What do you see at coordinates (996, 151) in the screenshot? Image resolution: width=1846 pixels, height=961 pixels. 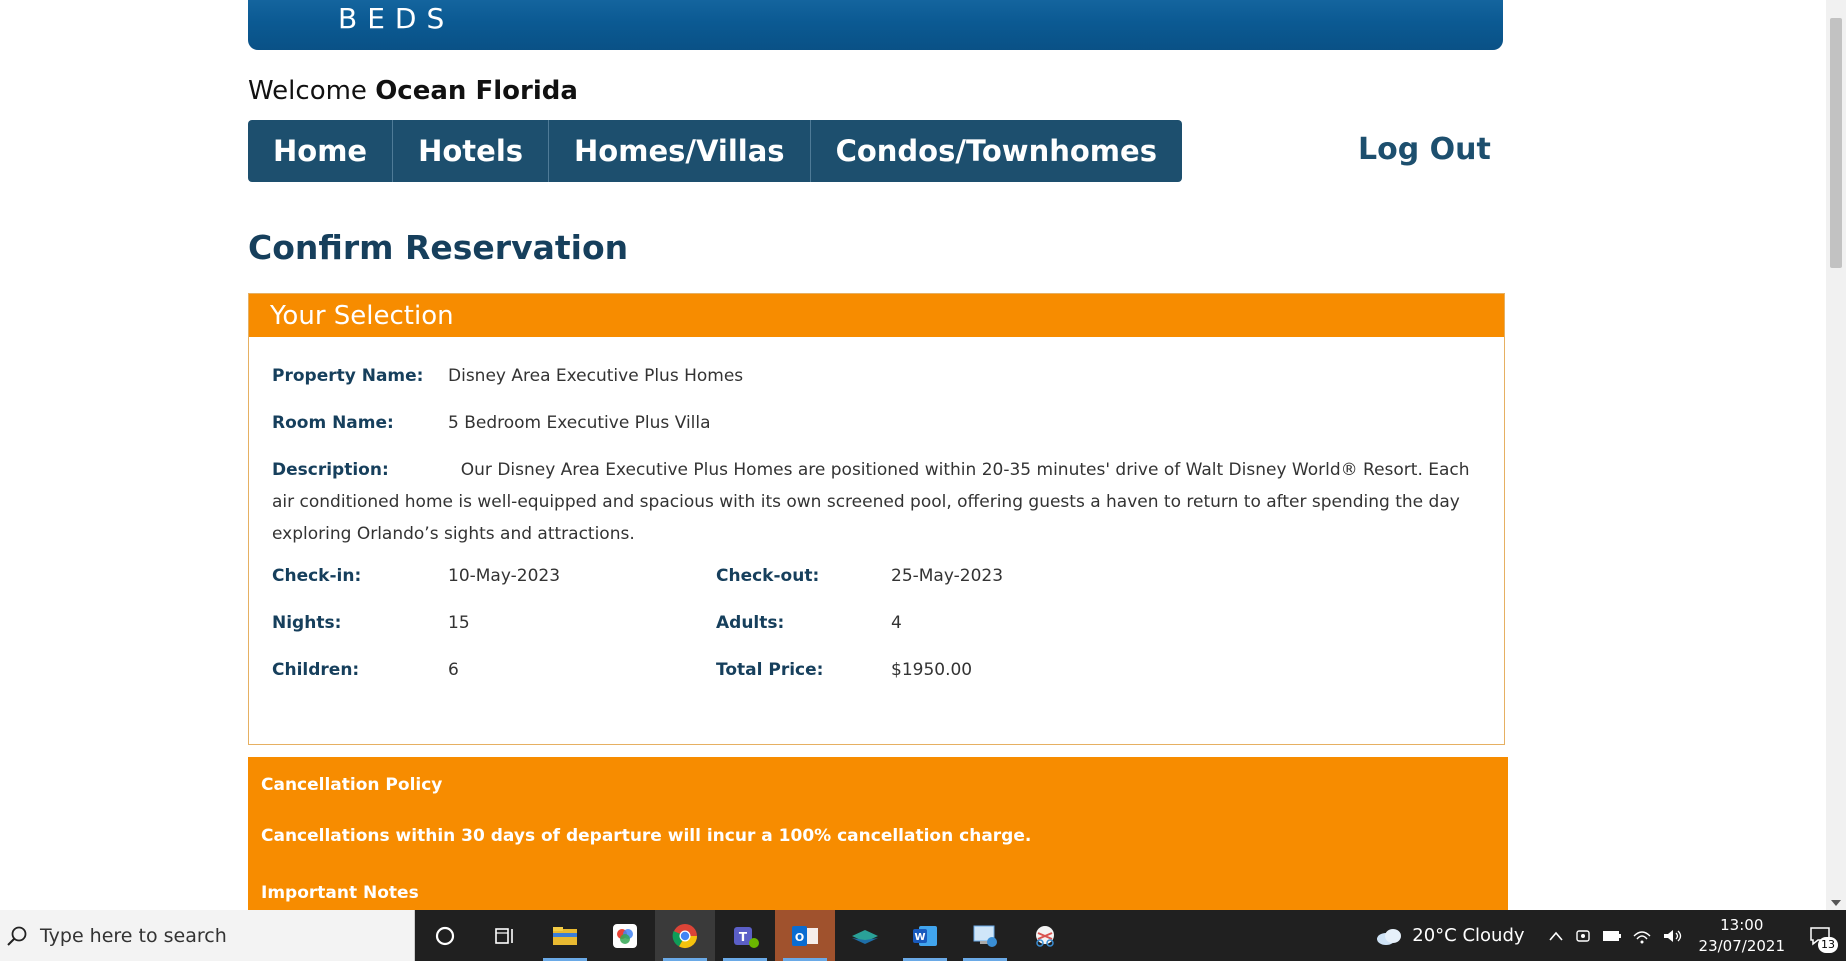 I see `nav-condos-townhomes: Condos/Townhomes` at bounding box center [996, 151].